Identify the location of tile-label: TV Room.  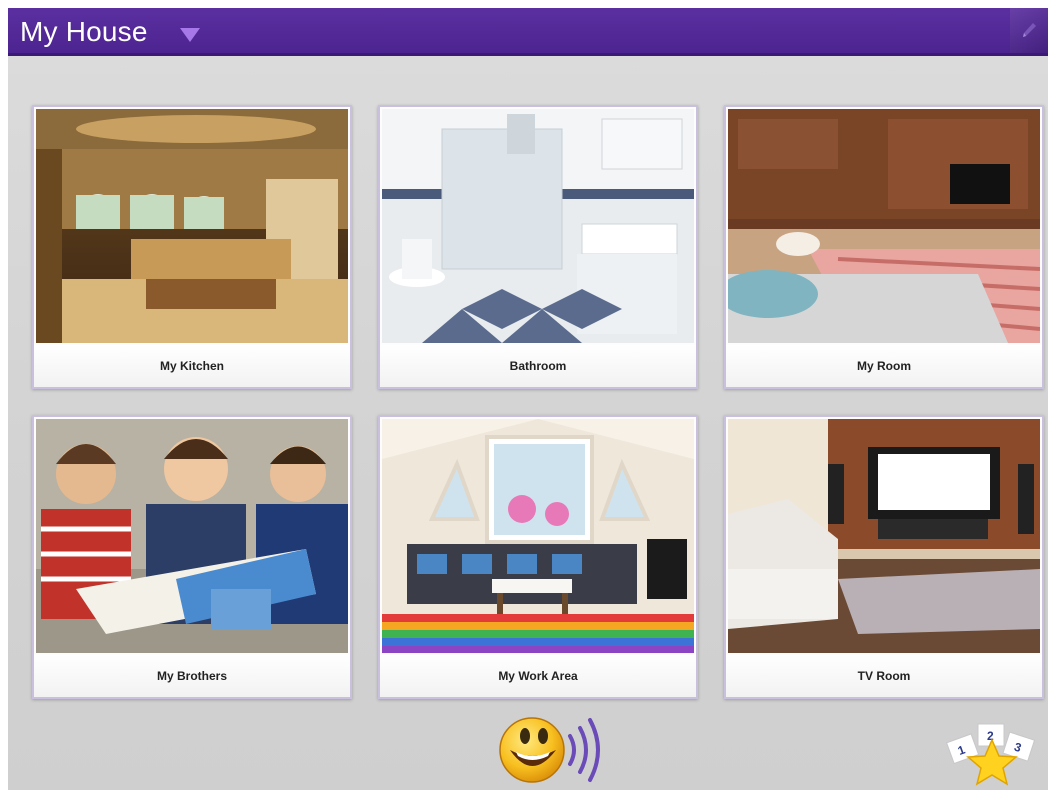
(884, 676).